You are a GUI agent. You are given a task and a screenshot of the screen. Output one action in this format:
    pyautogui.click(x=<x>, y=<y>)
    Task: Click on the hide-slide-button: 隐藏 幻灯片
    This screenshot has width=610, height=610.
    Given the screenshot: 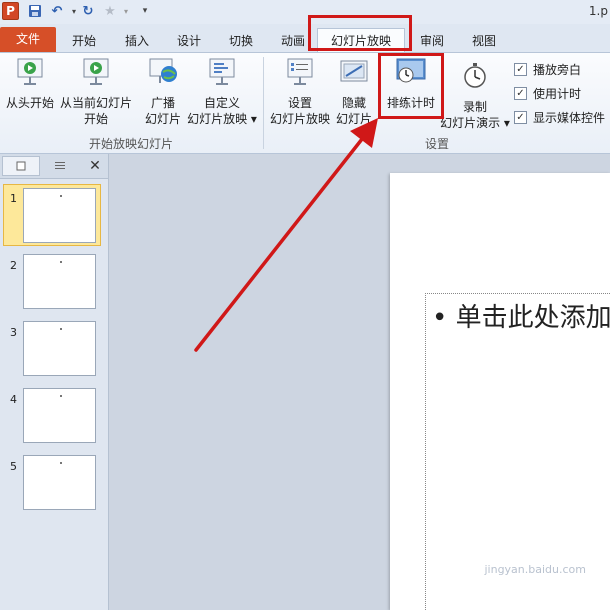 What is the action you would take?
    pyautogui.click(x=354, y=92)
    